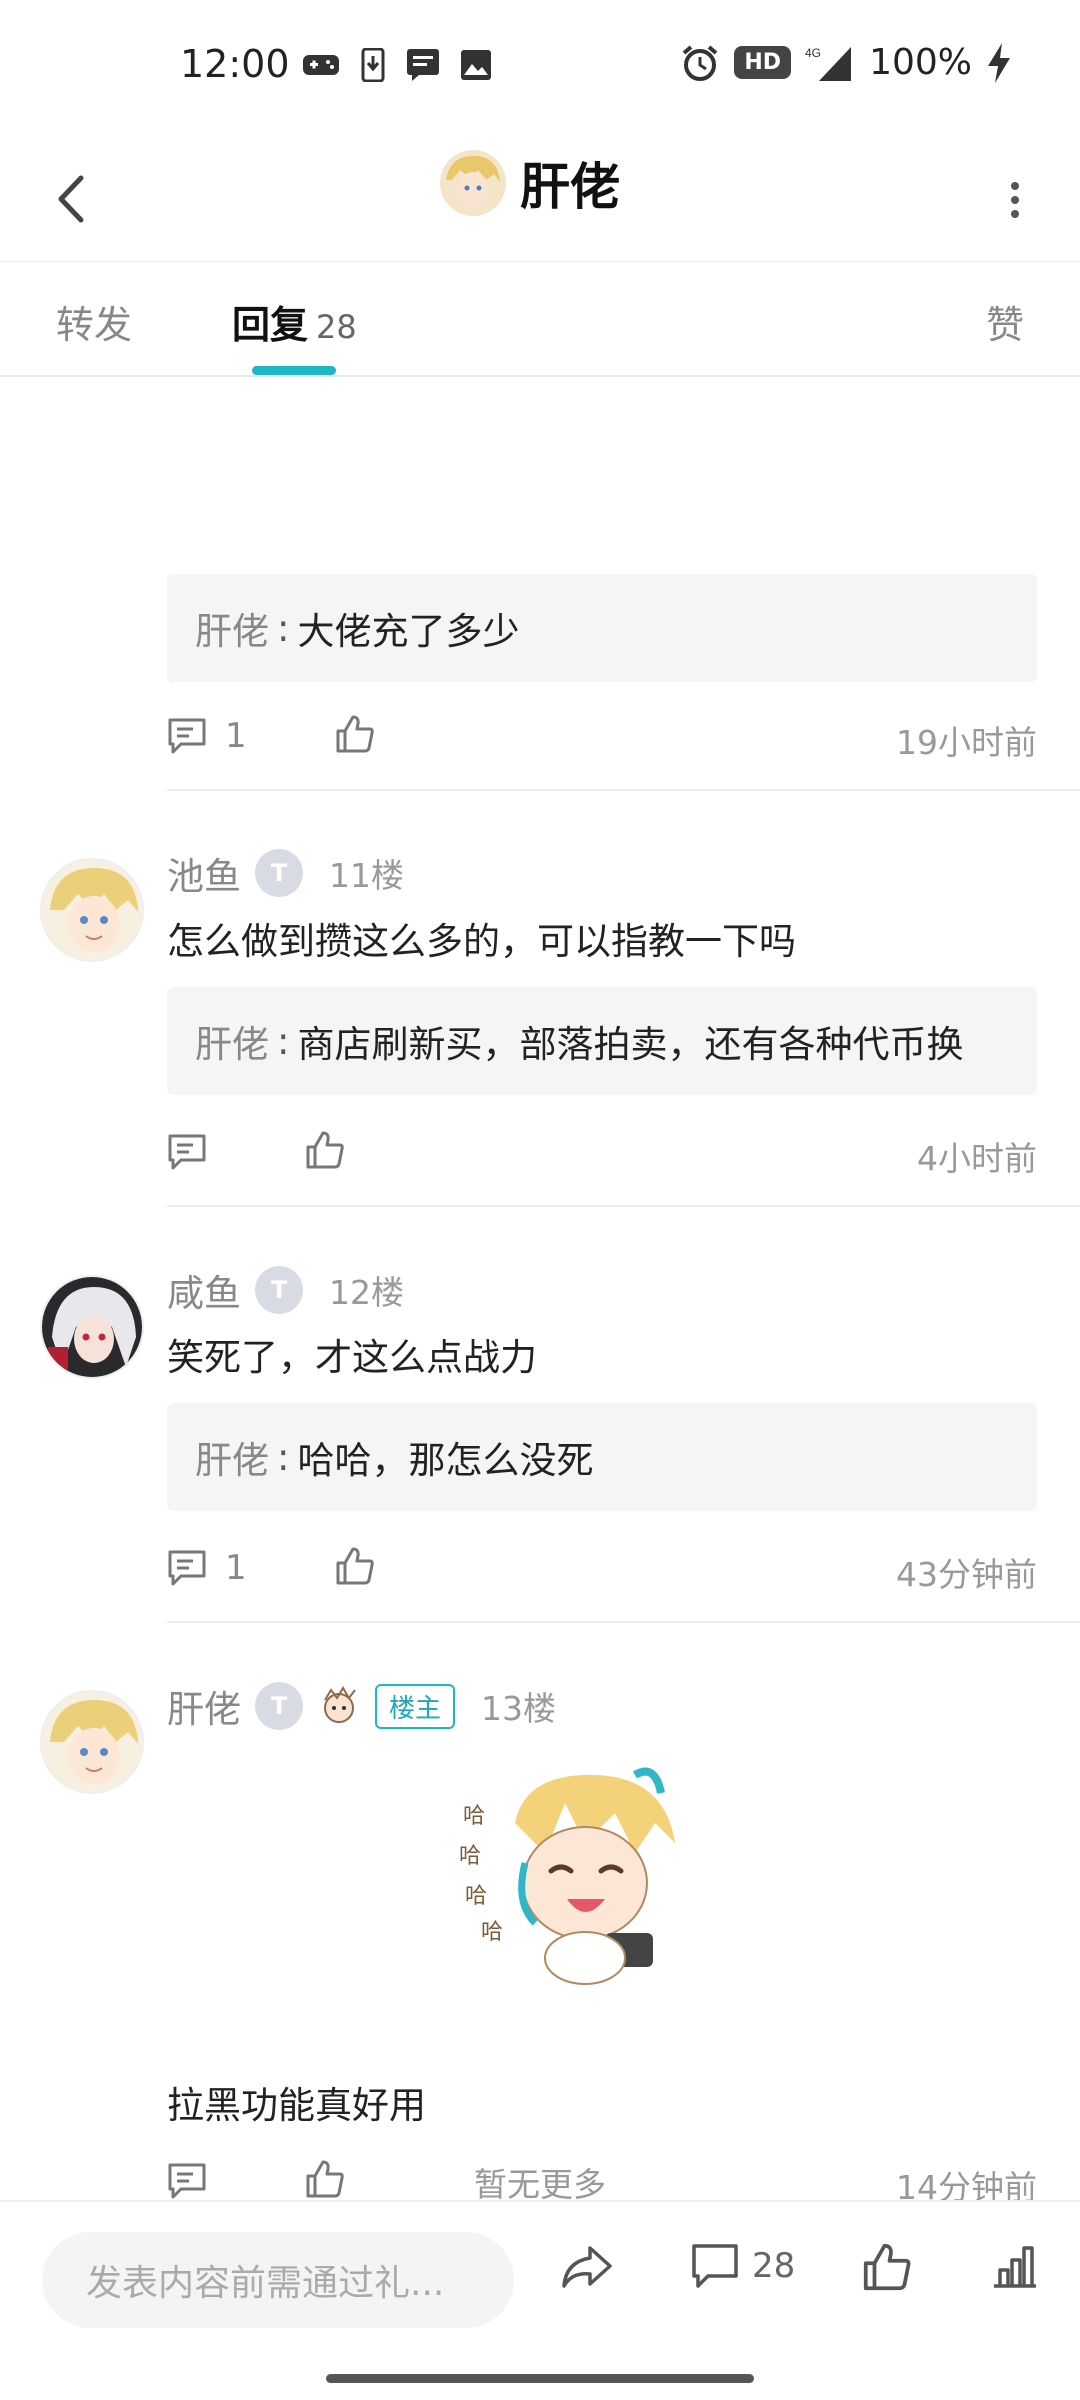 This screenshot has height=2400, width=1080. I want to click on system-icons: HD 4G 100%, so click(846, 62).